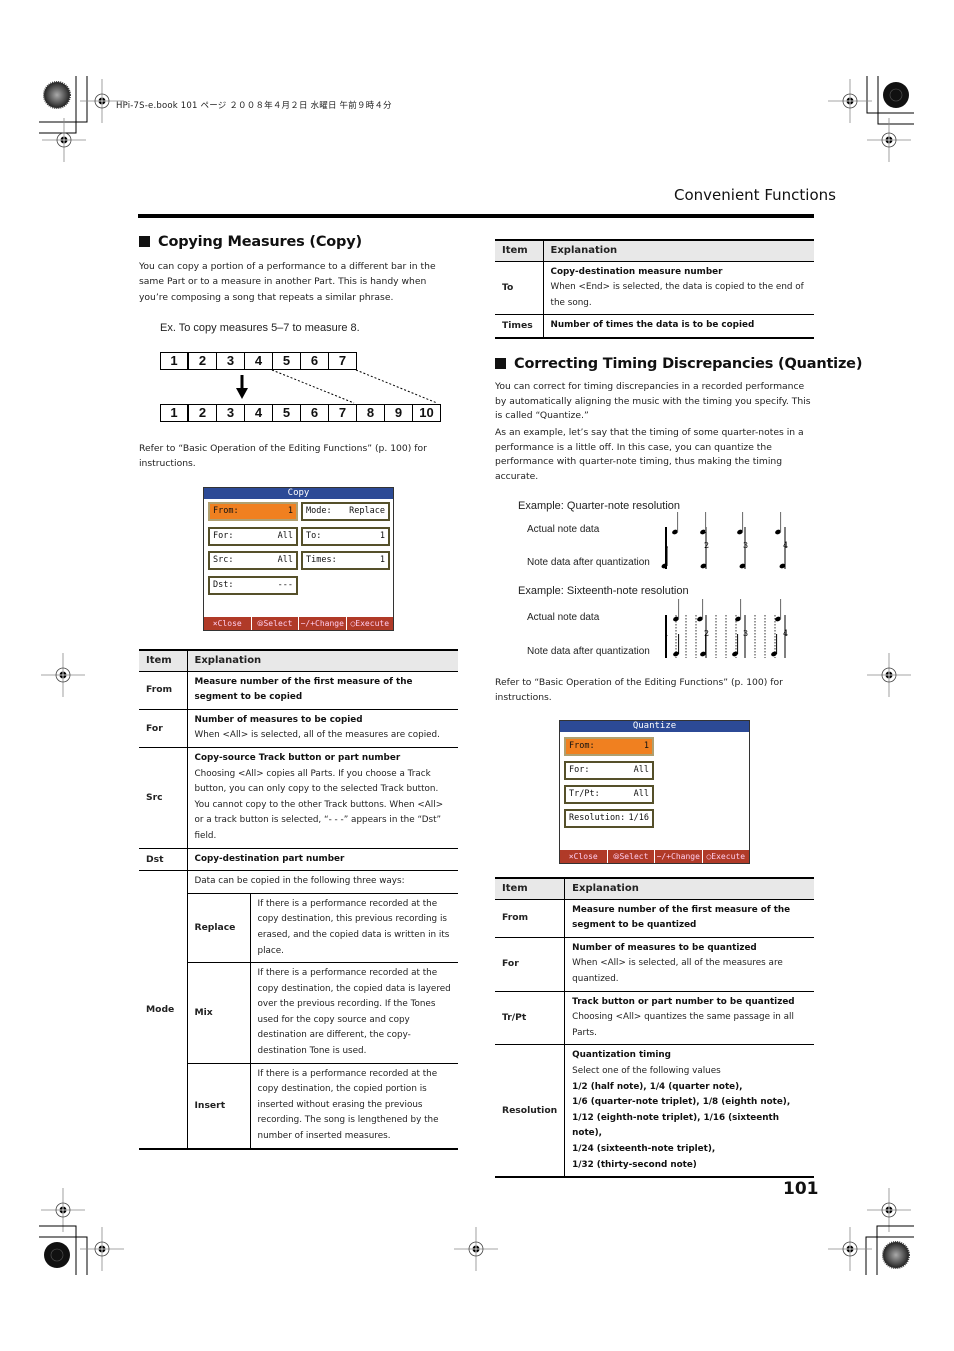 This screenshot has width=954, height=1351. I want to click on screen-field-resolution: Resolution: 1/16, so click(609, 818).